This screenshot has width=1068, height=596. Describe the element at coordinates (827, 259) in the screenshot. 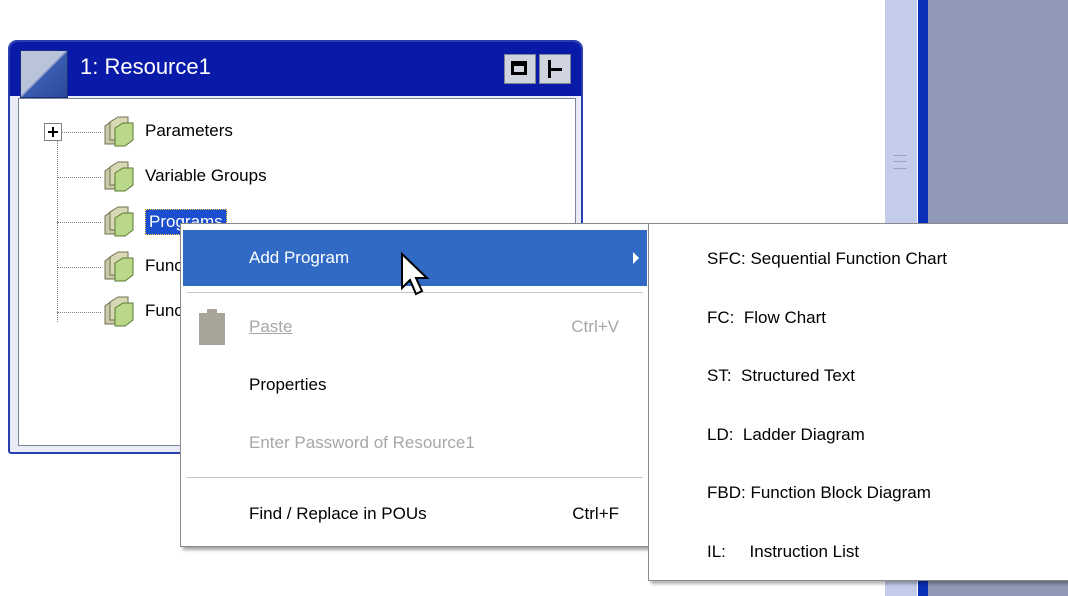

I see `submenu-item-sfc: SFC: Sequential Function Chart` at that location.